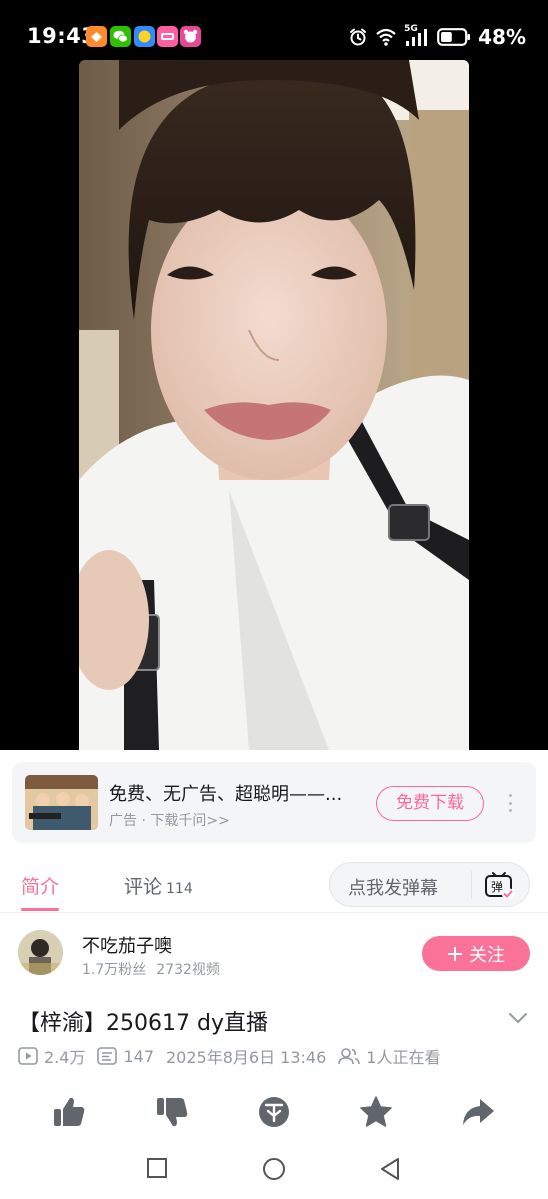 This screenshot has height=1199, width=548. What do you see at coordinates (190, 36) in the screenshot?
I see `pink-bear-app-icon` at bounding box center [190, 36].